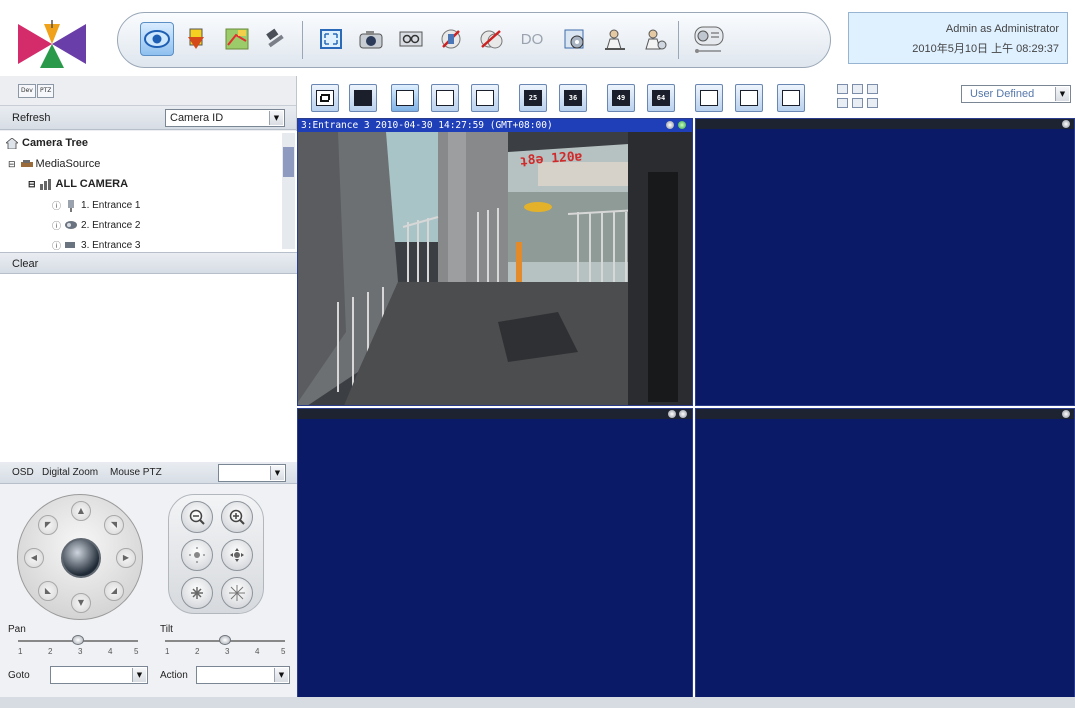  What do you see at coordinates (682, 125) in the screenshot?
I see `cell-connected-dot-icon` at bounding box center [682, 125].